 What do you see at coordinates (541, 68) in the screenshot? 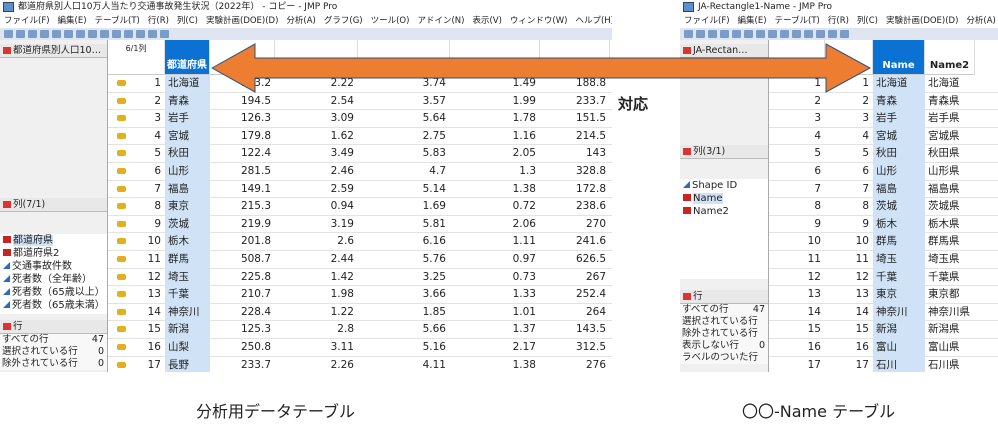
I see `correspondence-arrow` at bounding box center [541, 68].